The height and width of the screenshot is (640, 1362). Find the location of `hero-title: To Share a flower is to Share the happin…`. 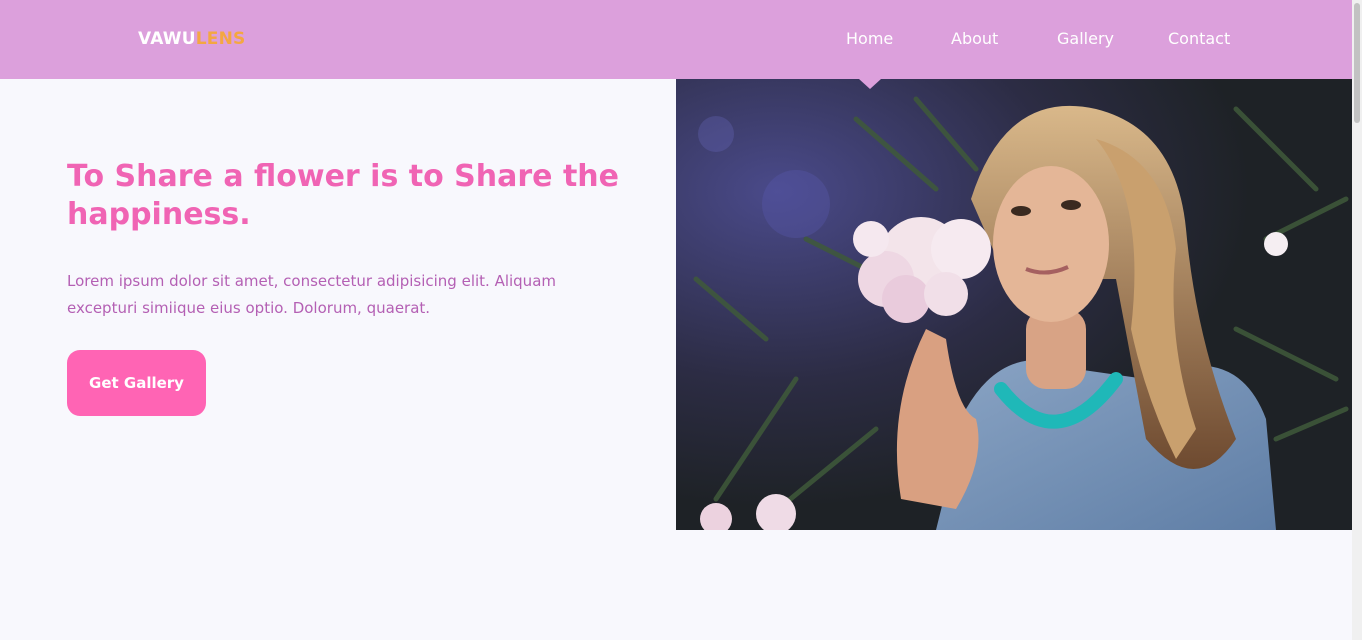

hero-title: To Share a flower is to Share the happin… is located at coordinates (343, 195).